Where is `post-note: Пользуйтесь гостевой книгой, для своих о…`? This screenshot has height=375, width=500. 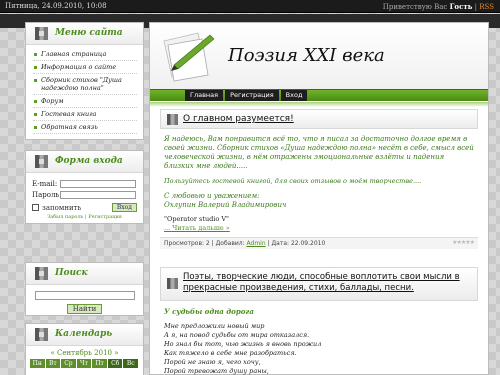 post-note: Пользуйтесь гостевой книгой, для своих о… is located at coordinates (293, 181).